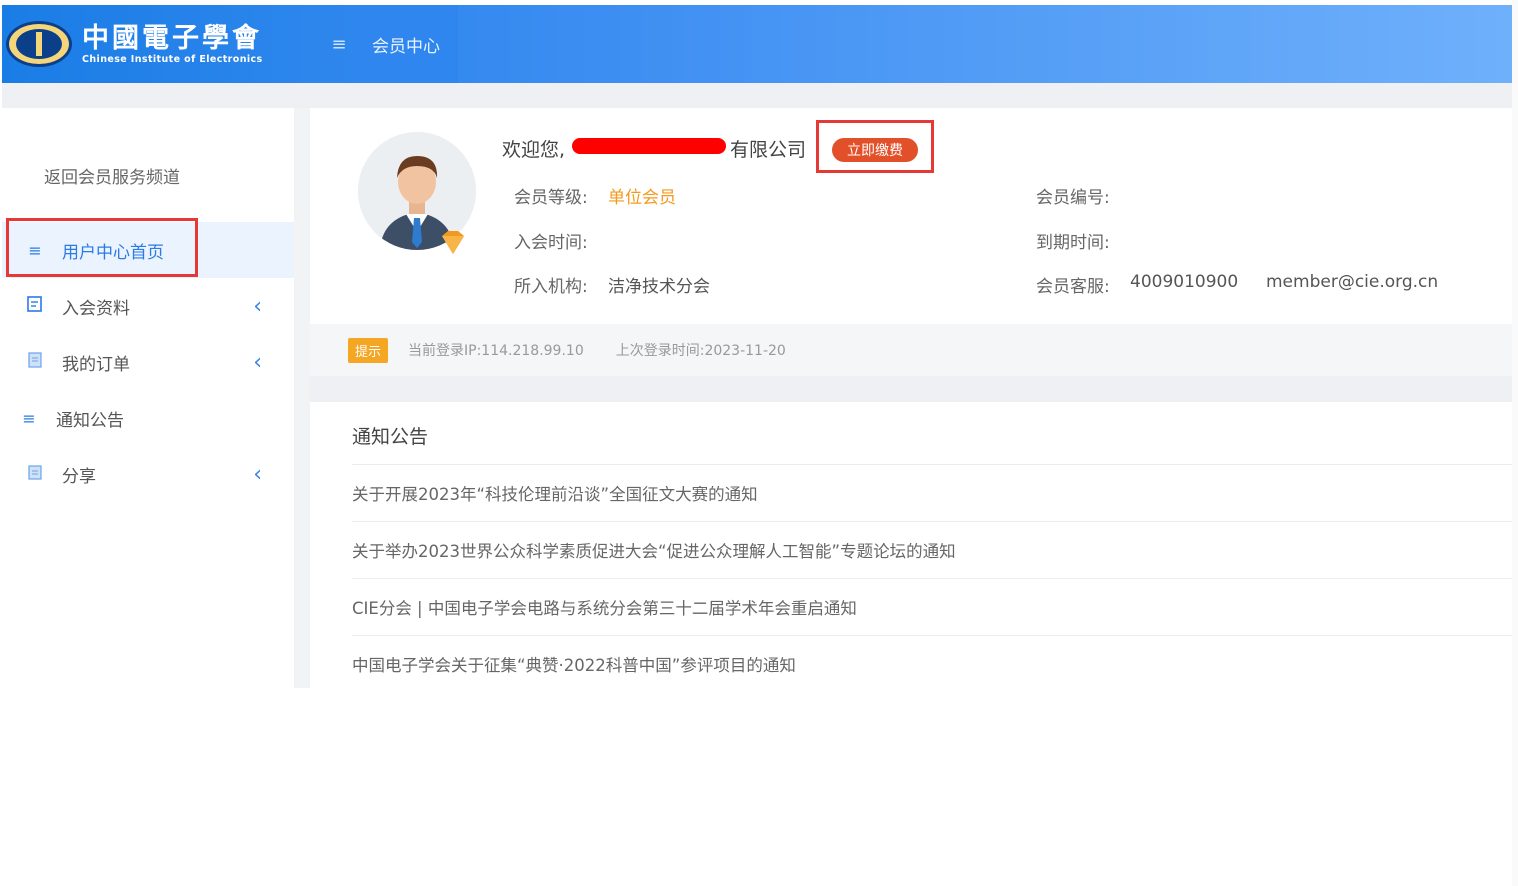 The width and height of the screenshot is (1518, 886). Describe the element at coordinates (551, 287) in the screenshot. I see `org-label: 所入机构:` at that location.